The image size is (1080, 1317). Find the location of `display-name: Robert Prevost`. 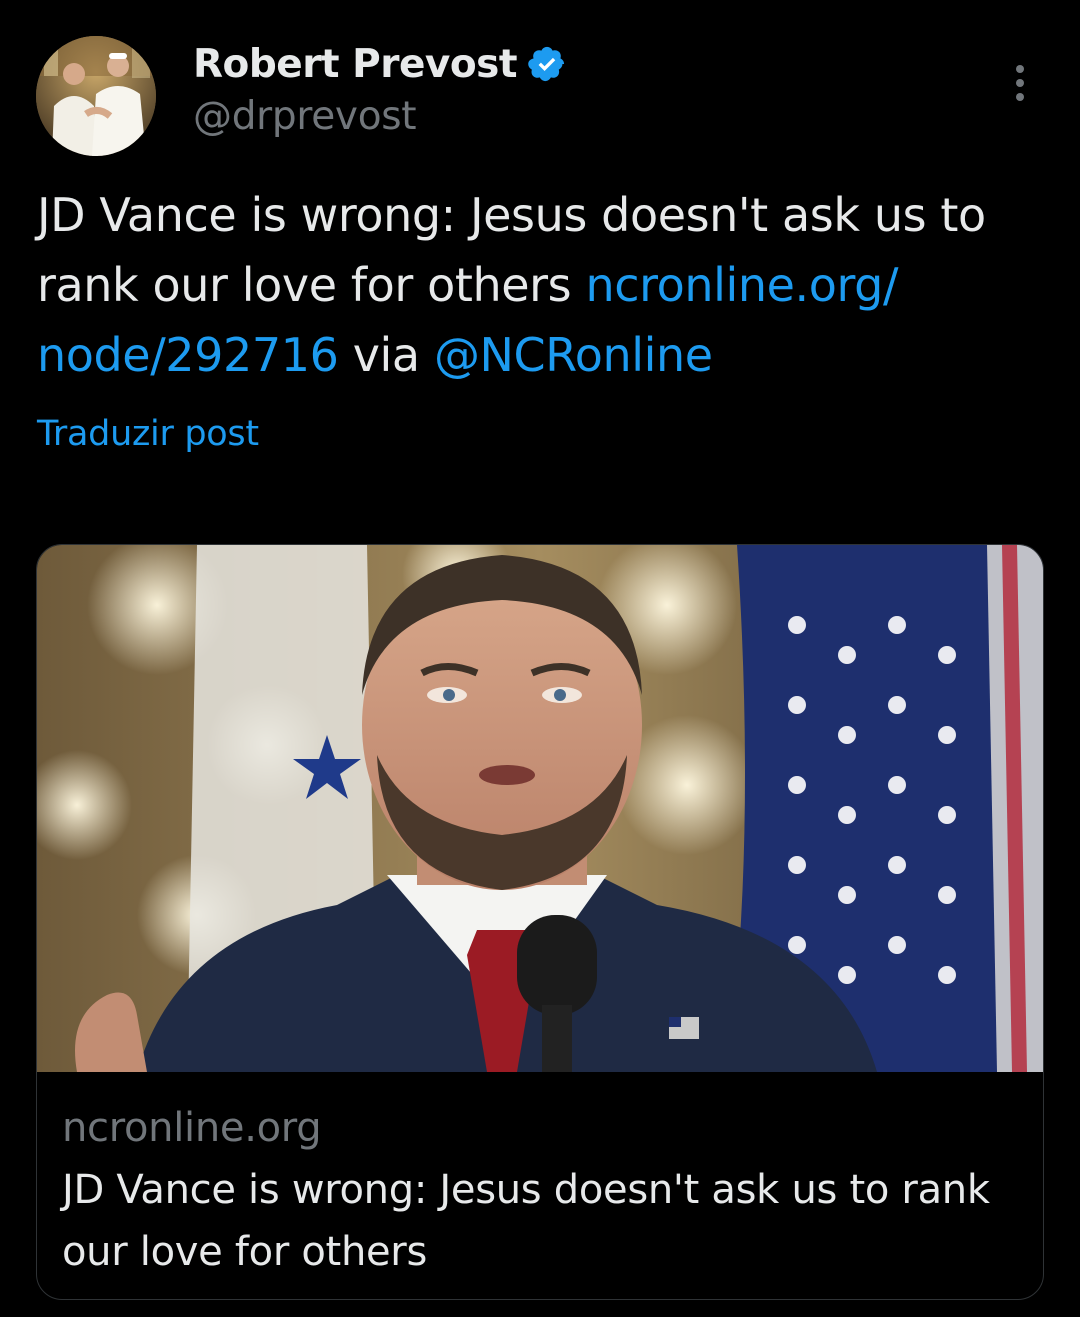

display-name: Robert Prevost is located at coordinates (355, 64).